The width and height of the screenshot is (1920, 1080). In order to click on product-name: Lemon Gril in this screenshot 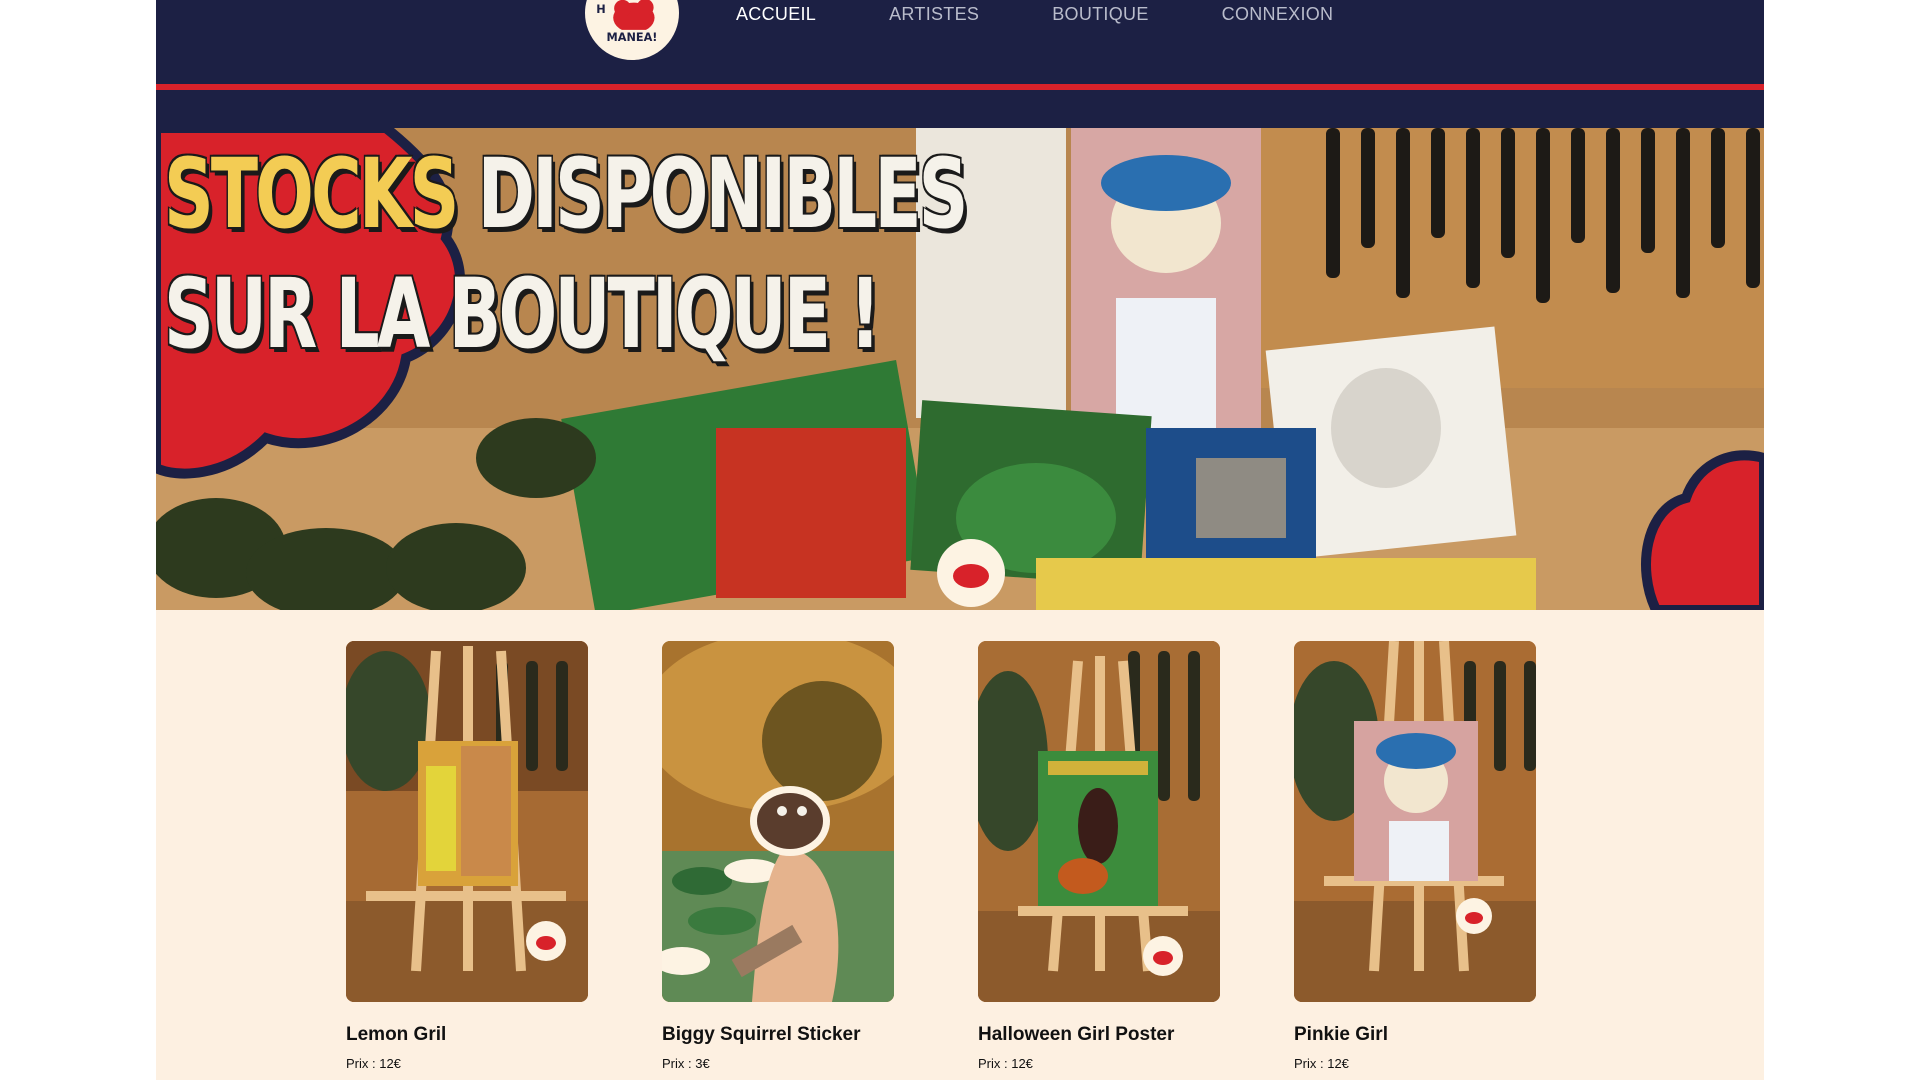, I will do `click(467, 1035)`.